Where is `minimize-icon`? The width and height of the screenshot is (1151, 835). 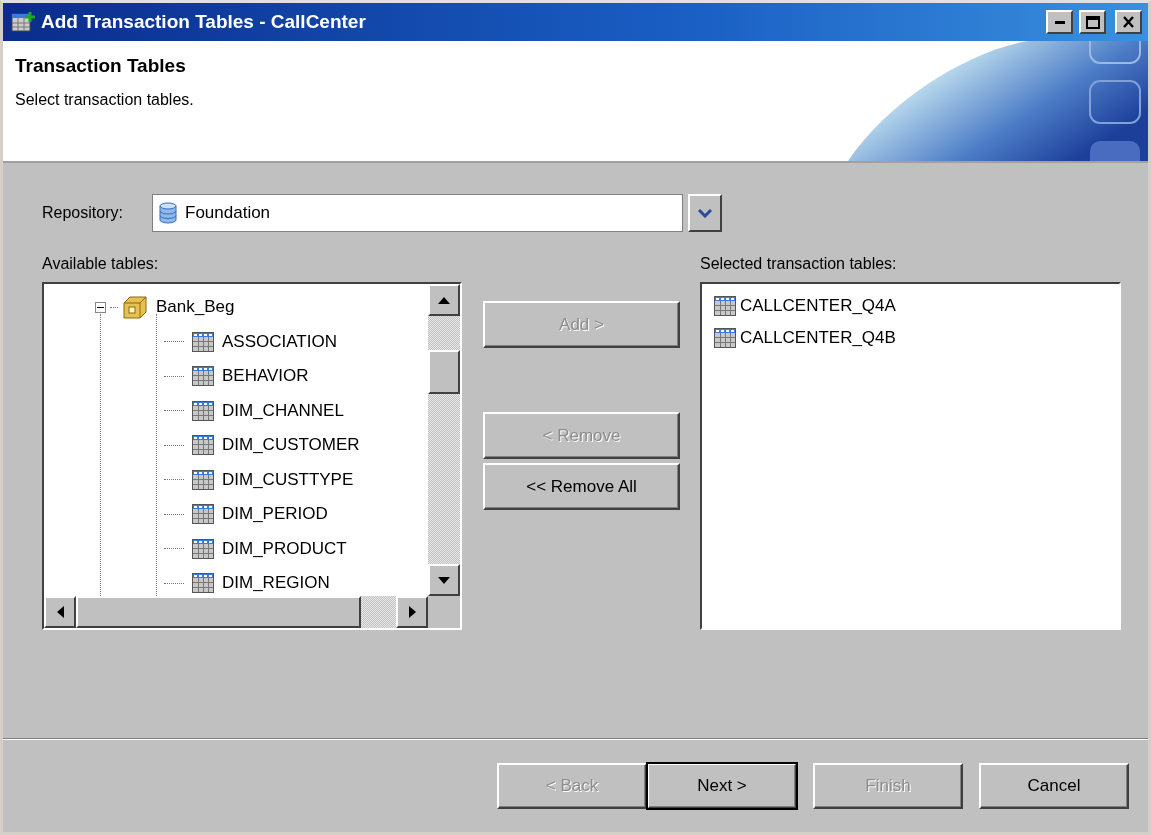 minimize-icon is located at coordinates (1059, 22).